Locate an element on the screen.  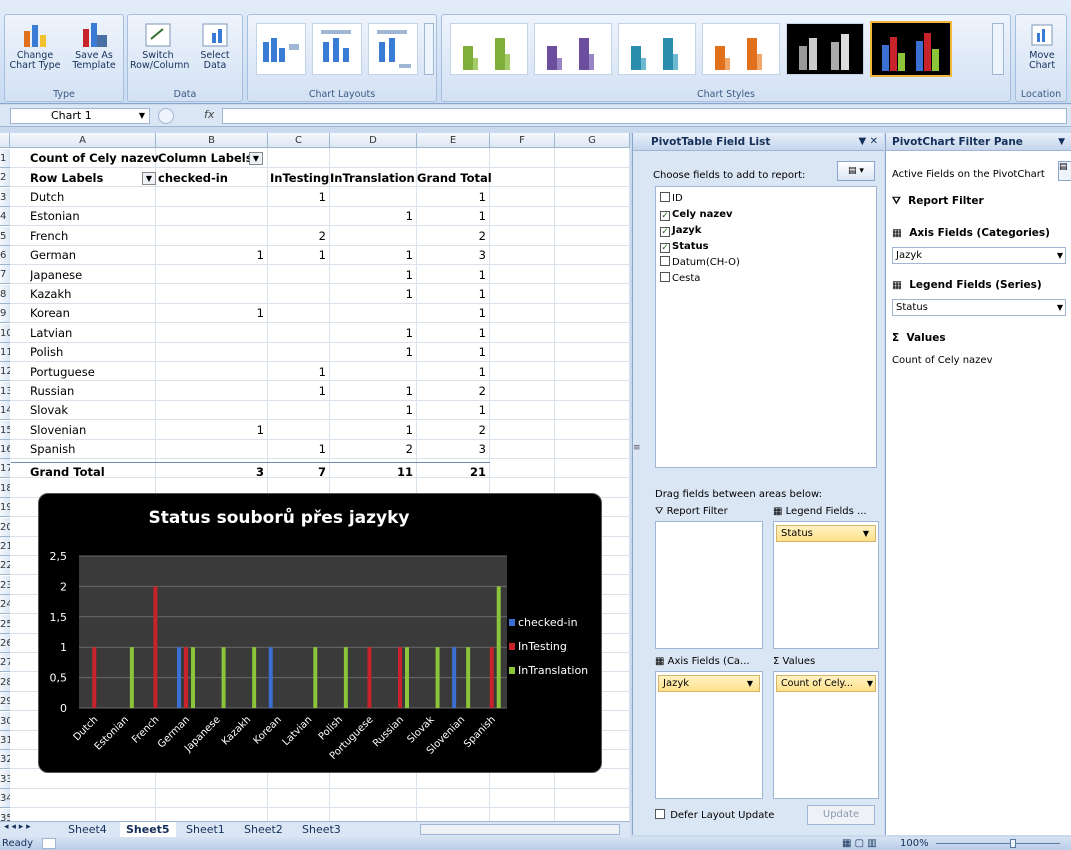
row-header-3: 3 is located at coordinates (5, 197).